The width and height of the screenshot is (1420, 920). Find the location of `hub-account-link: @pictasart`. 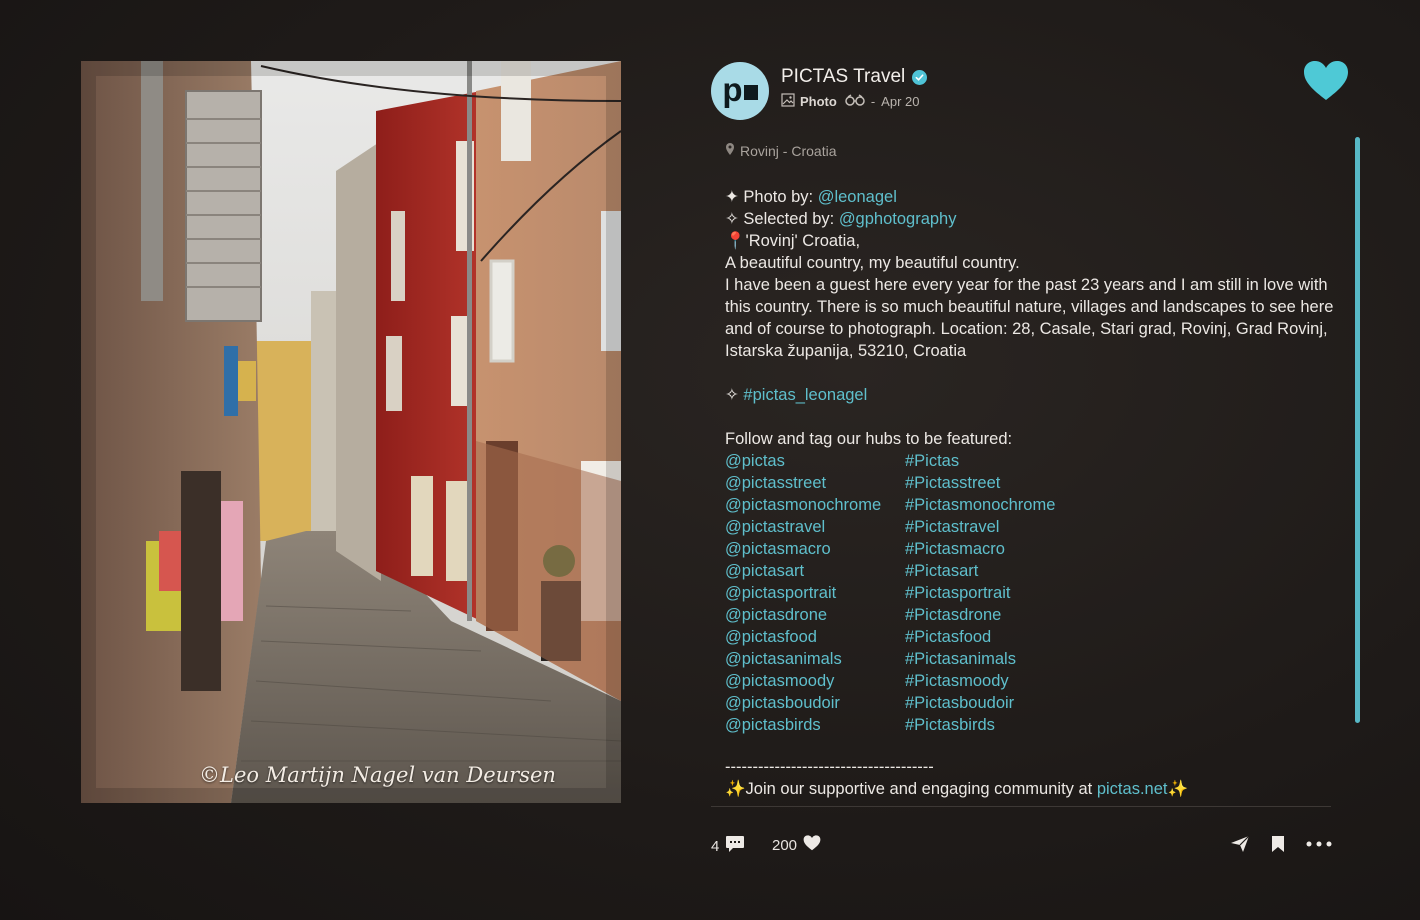

hub-account-link: @pictasart is located at coordinates (815, 571).